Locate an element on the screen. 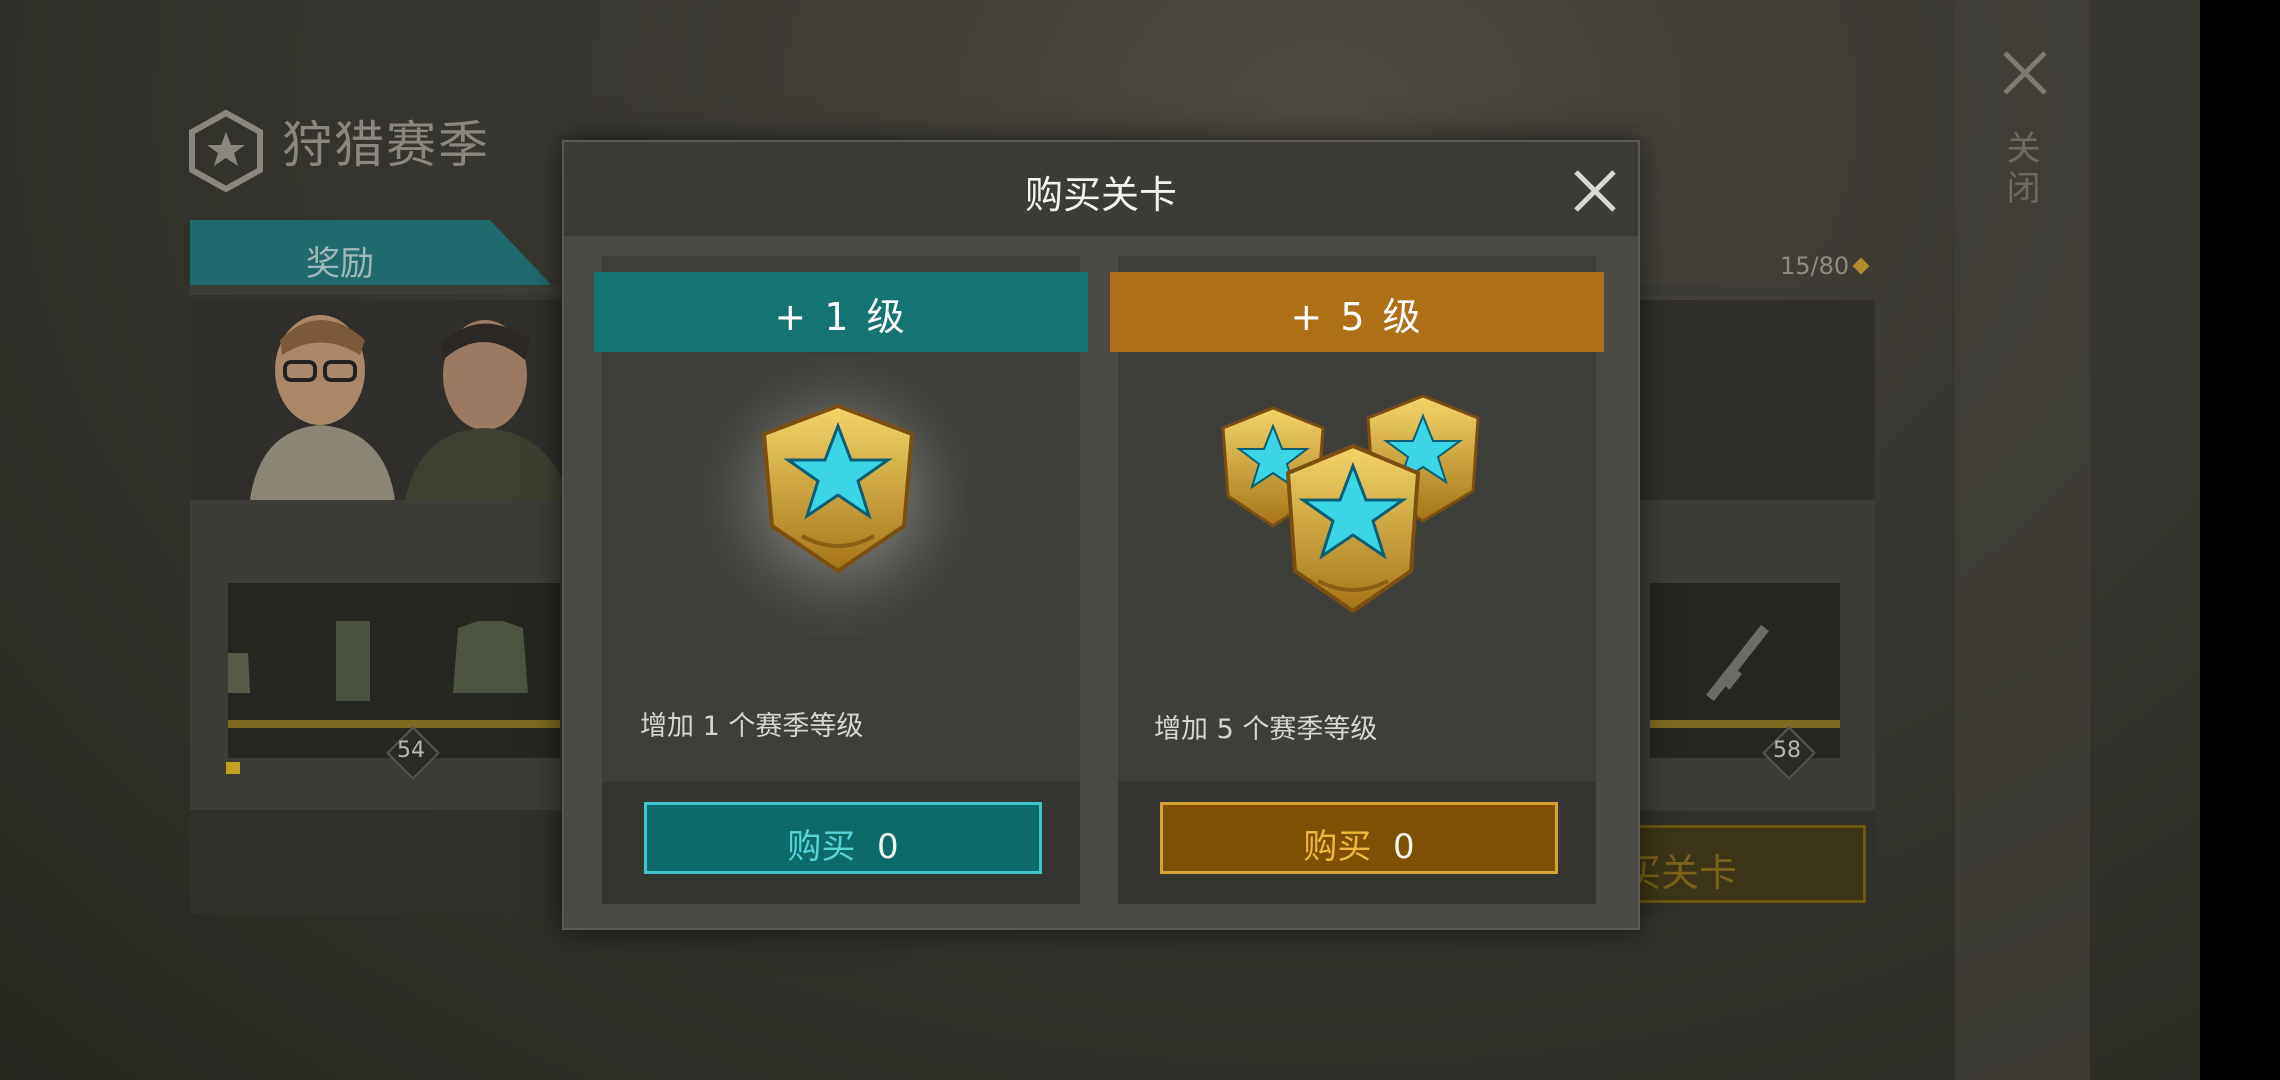 Image resolution: width=2280 pixels, height=1080 pixels. multi-medal-icon is located at coordinates (1350, 504).